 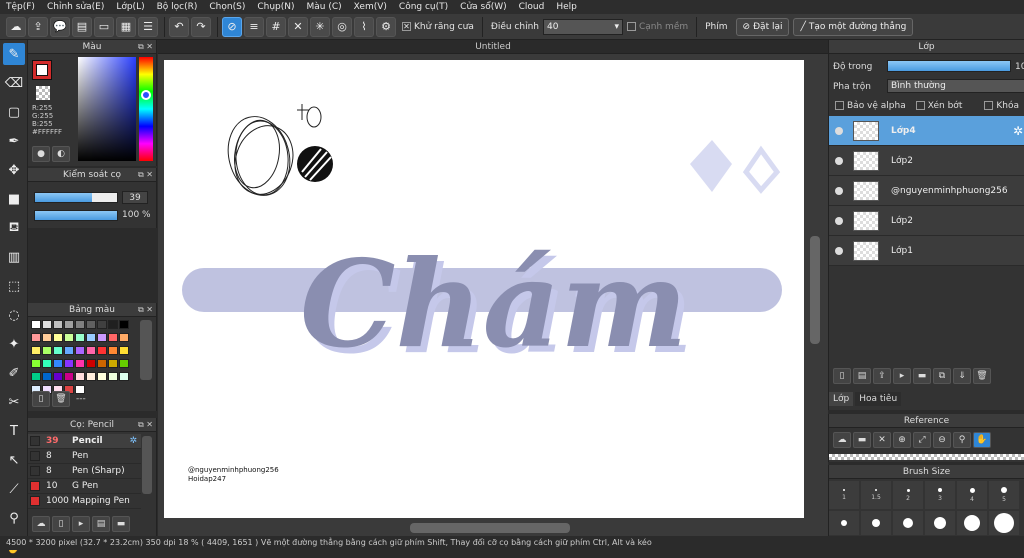 What do you see at coordinates (121, 524) in the screenshot?
I see `folder-brush-icon: ▬` at bounding box center [121, 524].